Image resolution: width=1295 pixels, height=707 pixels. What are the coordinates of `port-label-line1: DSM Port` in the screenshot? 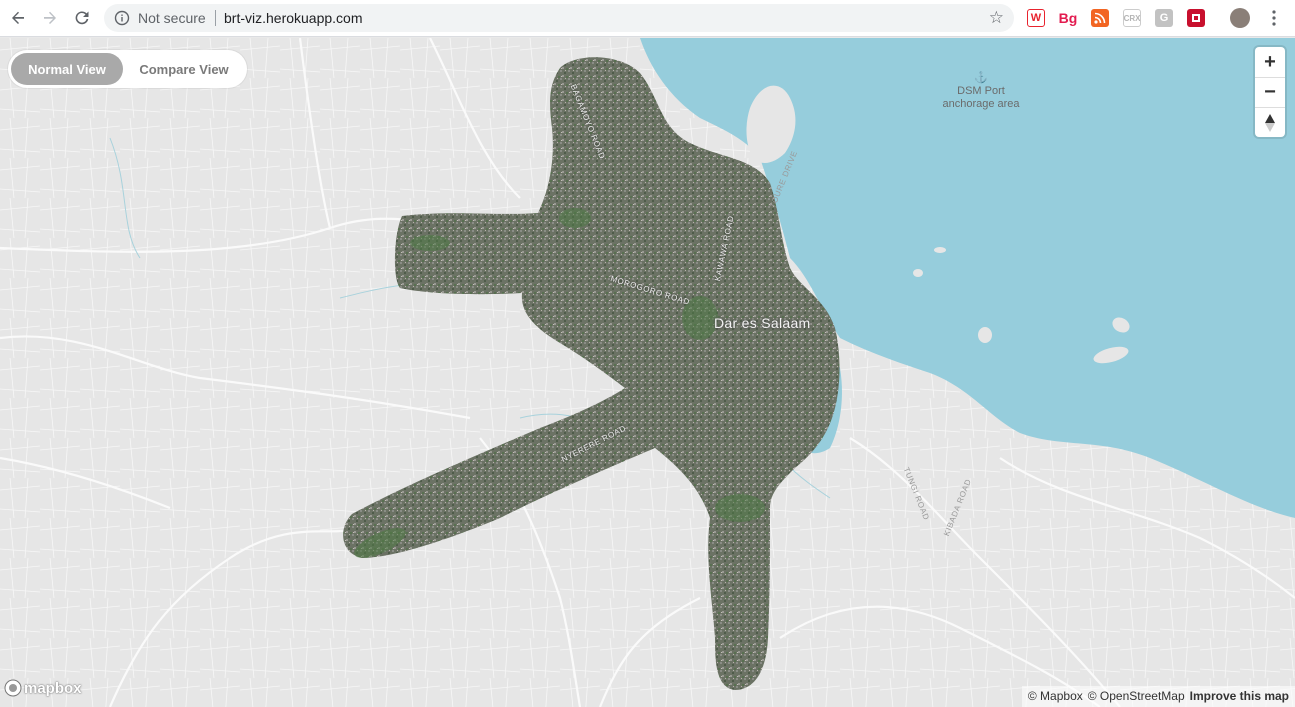 It's located at (981, 91).